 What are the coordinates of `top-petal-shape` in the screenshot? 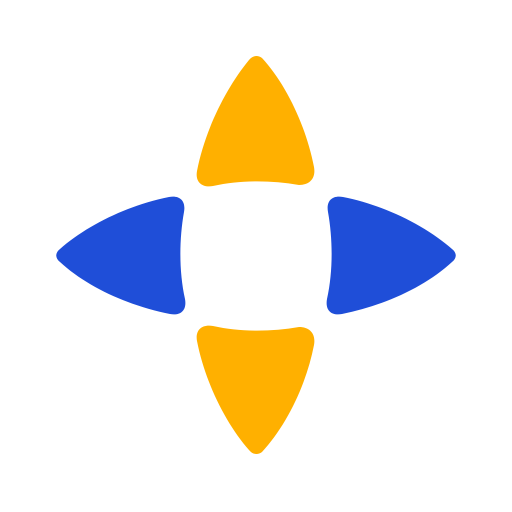 It's located at (255, 121).